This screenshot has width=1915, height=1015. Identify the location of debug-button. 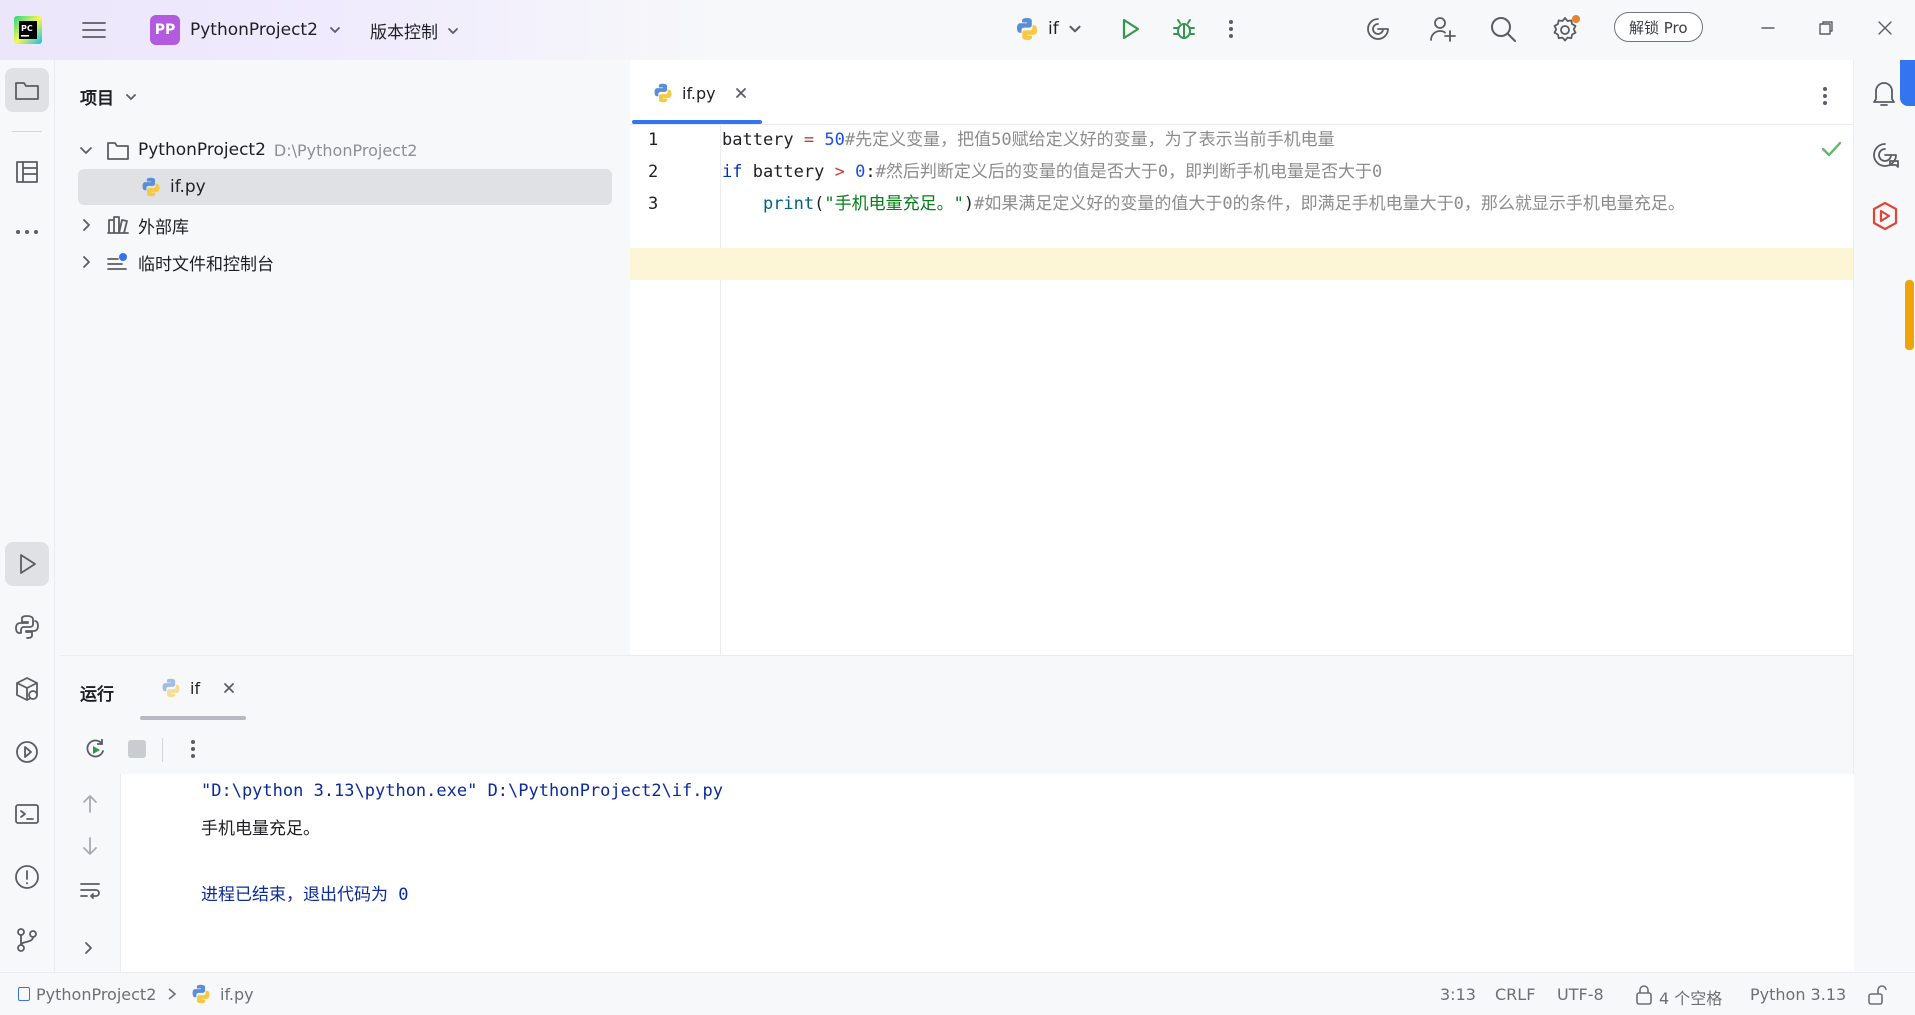
(1184, 29).